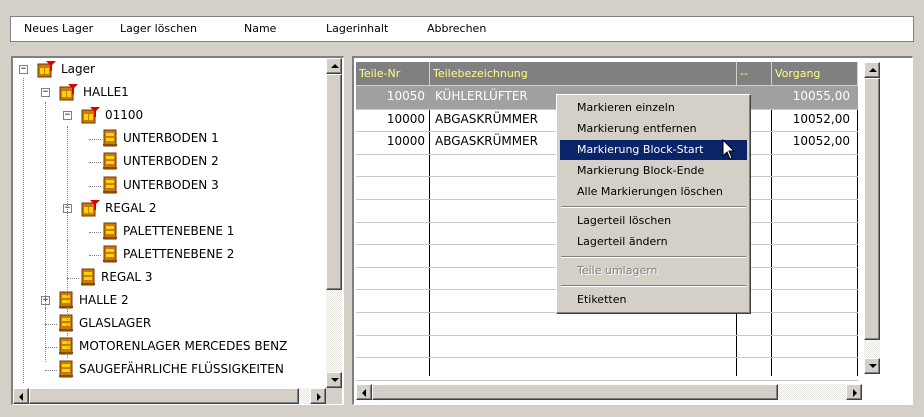  I want to click on menu-warehouse-contents: Lagerinhalt, so click(357, 28).